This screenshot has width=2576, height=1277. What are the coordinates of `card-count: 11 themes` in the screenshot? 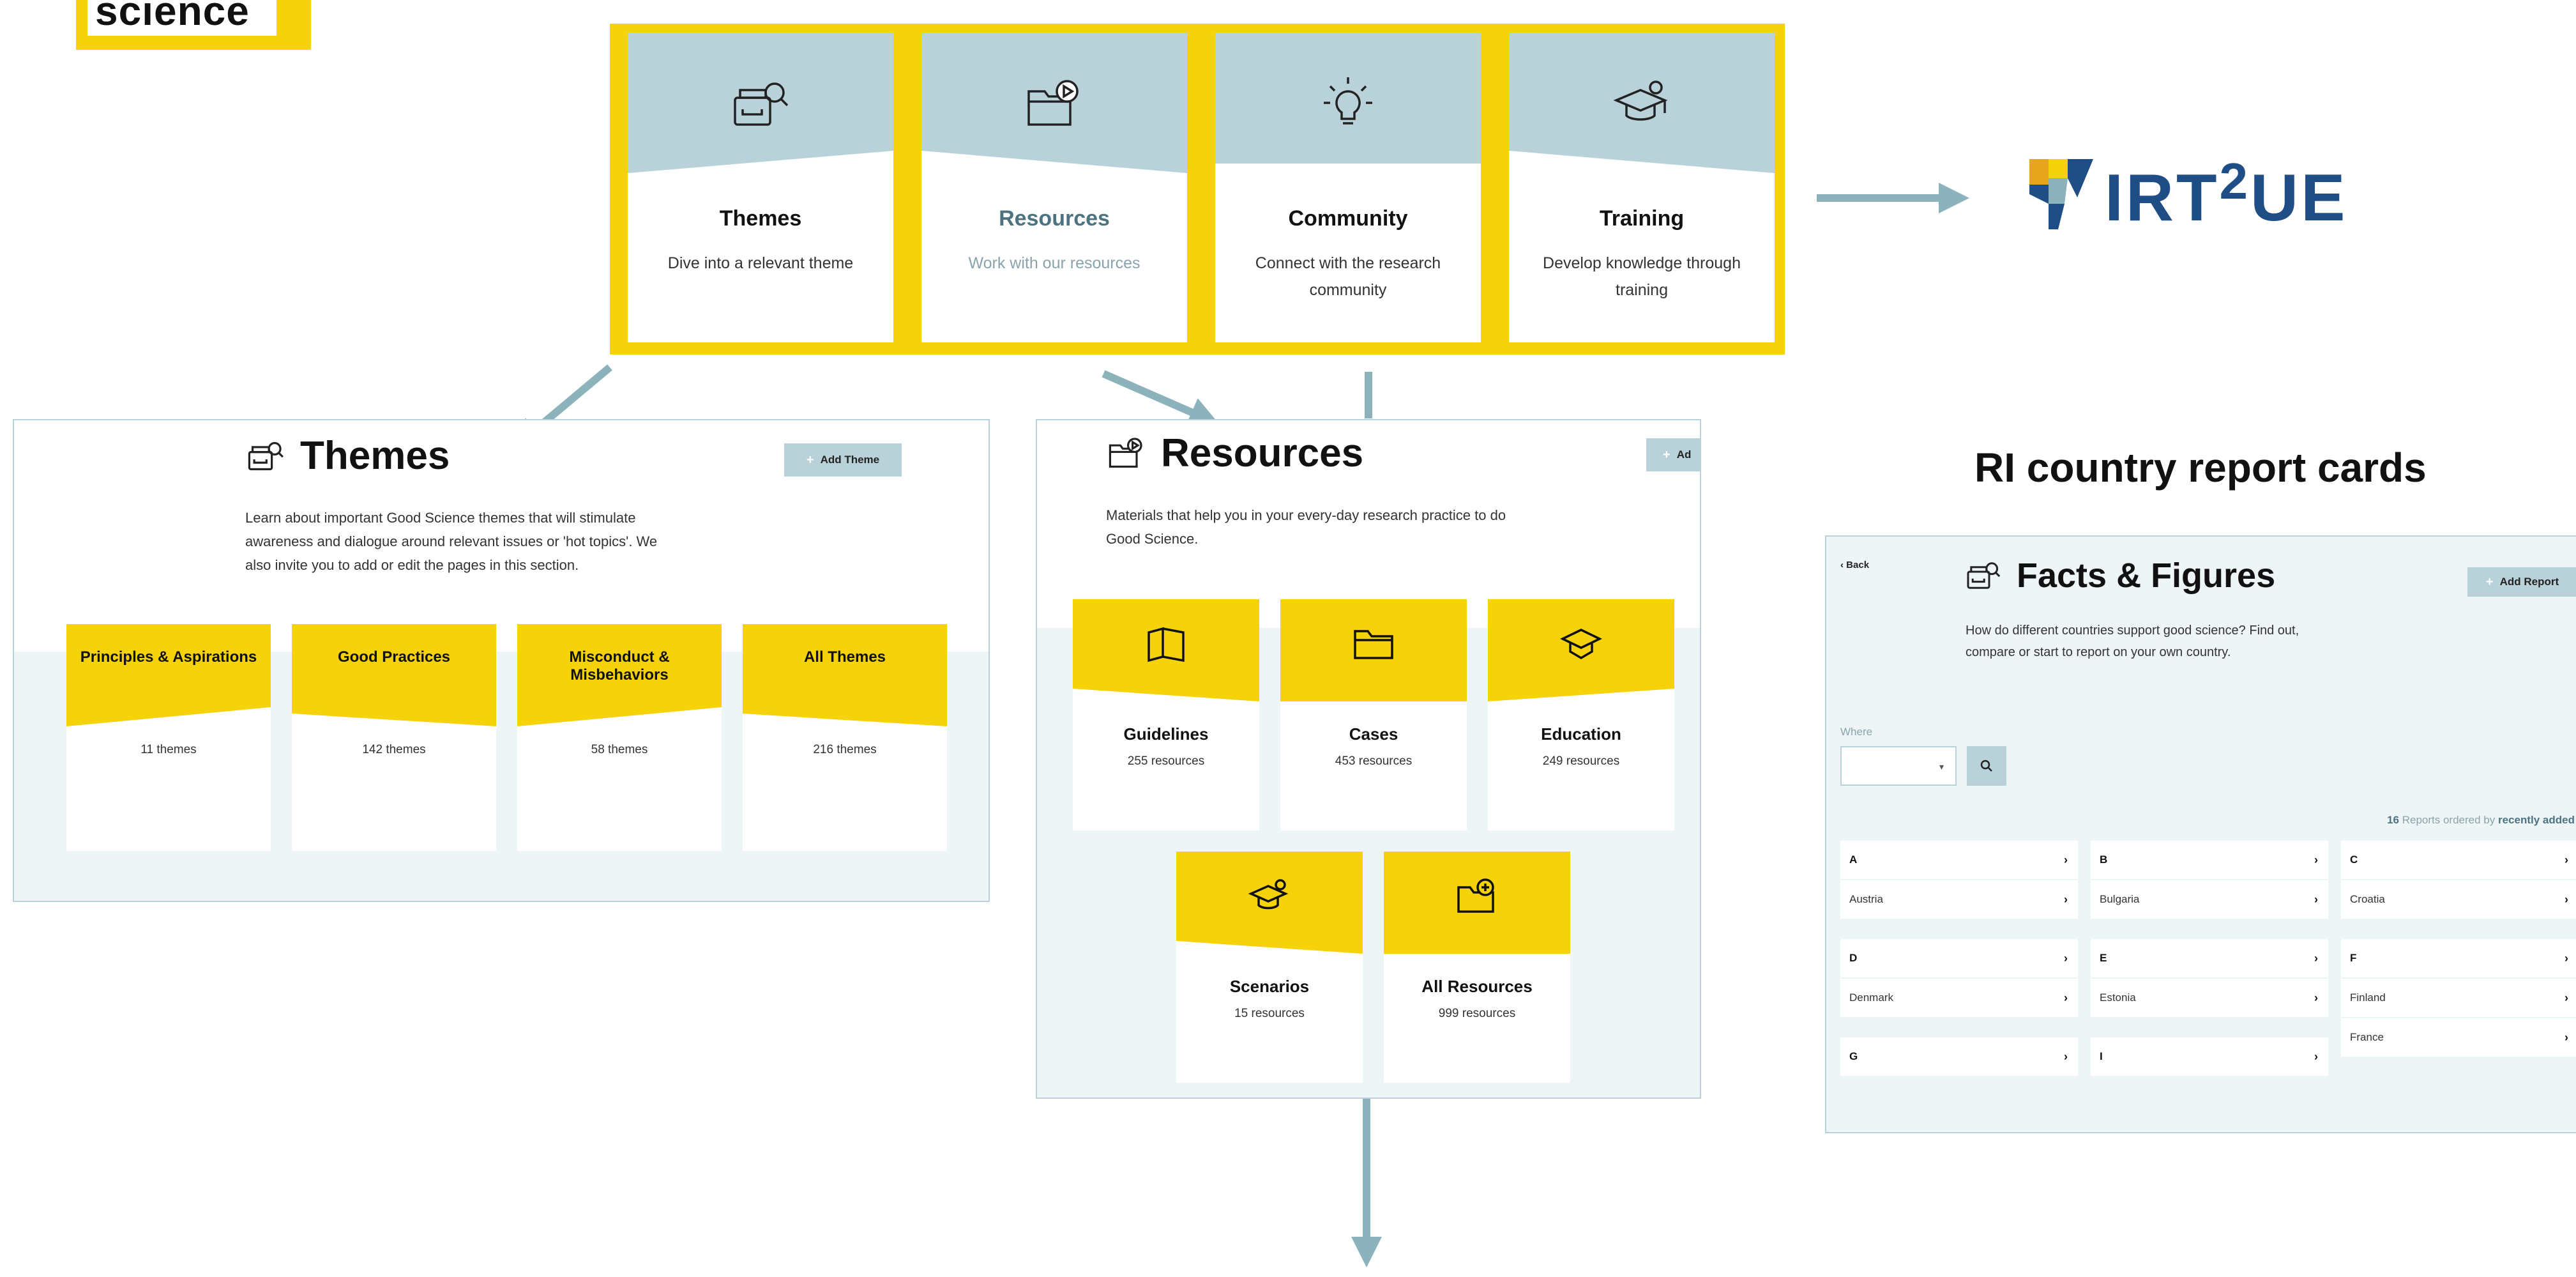 It's located at (169, 749).